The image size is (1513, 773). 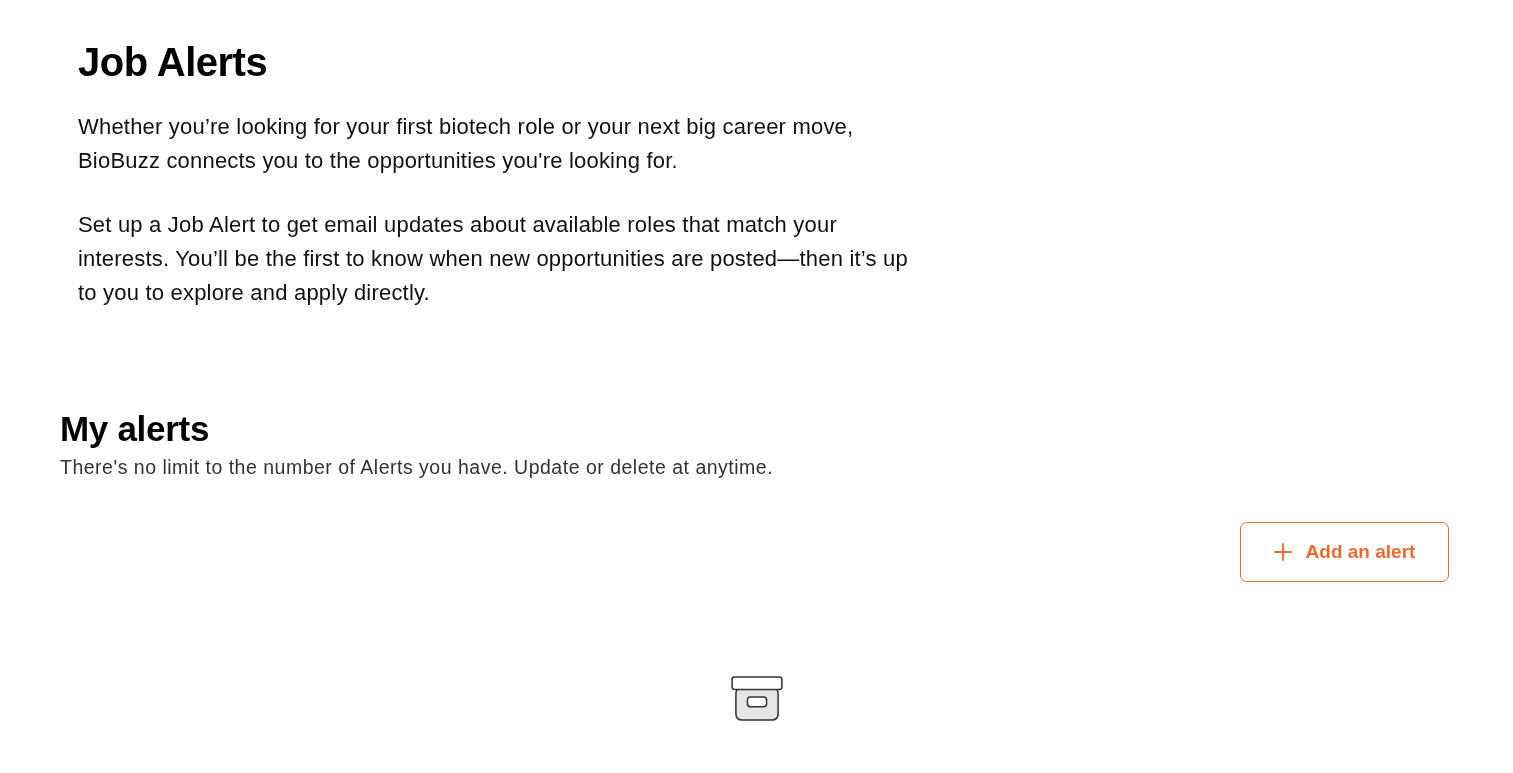 What do you see at coordinates (1344, 552) in the screenshot?
I see `add-alert-button: Add an alert` at bounding box center [1344, 552].